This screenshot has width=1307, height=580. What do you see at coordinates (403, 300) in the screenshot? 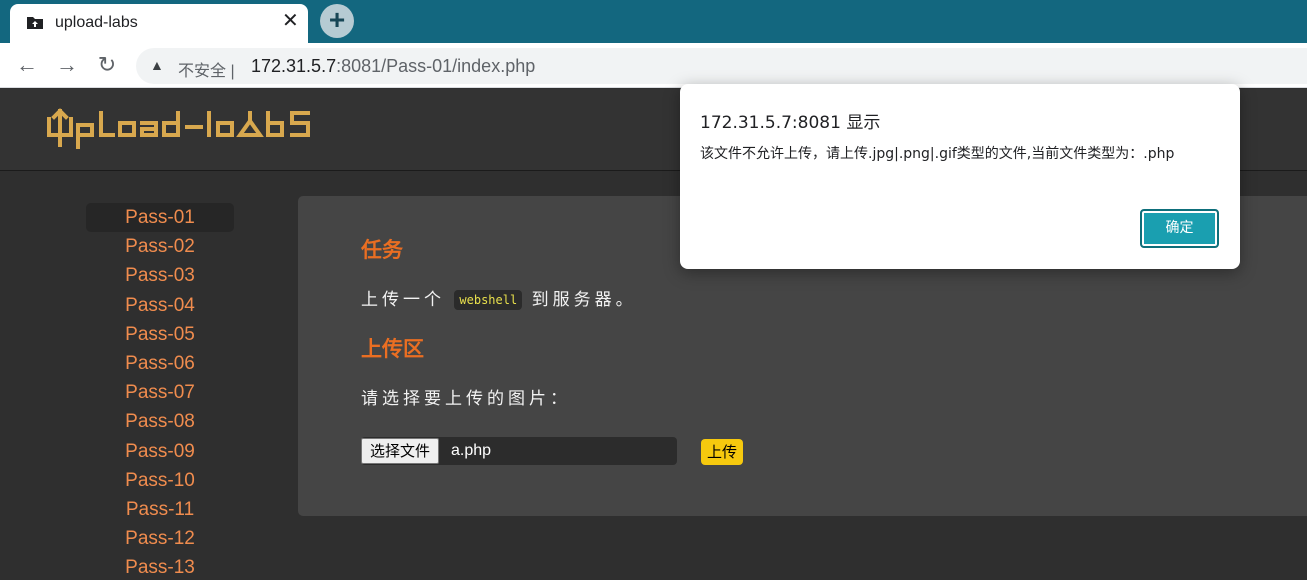
I see `task-text-before: 上传一个` at bounding box center [403, 300].